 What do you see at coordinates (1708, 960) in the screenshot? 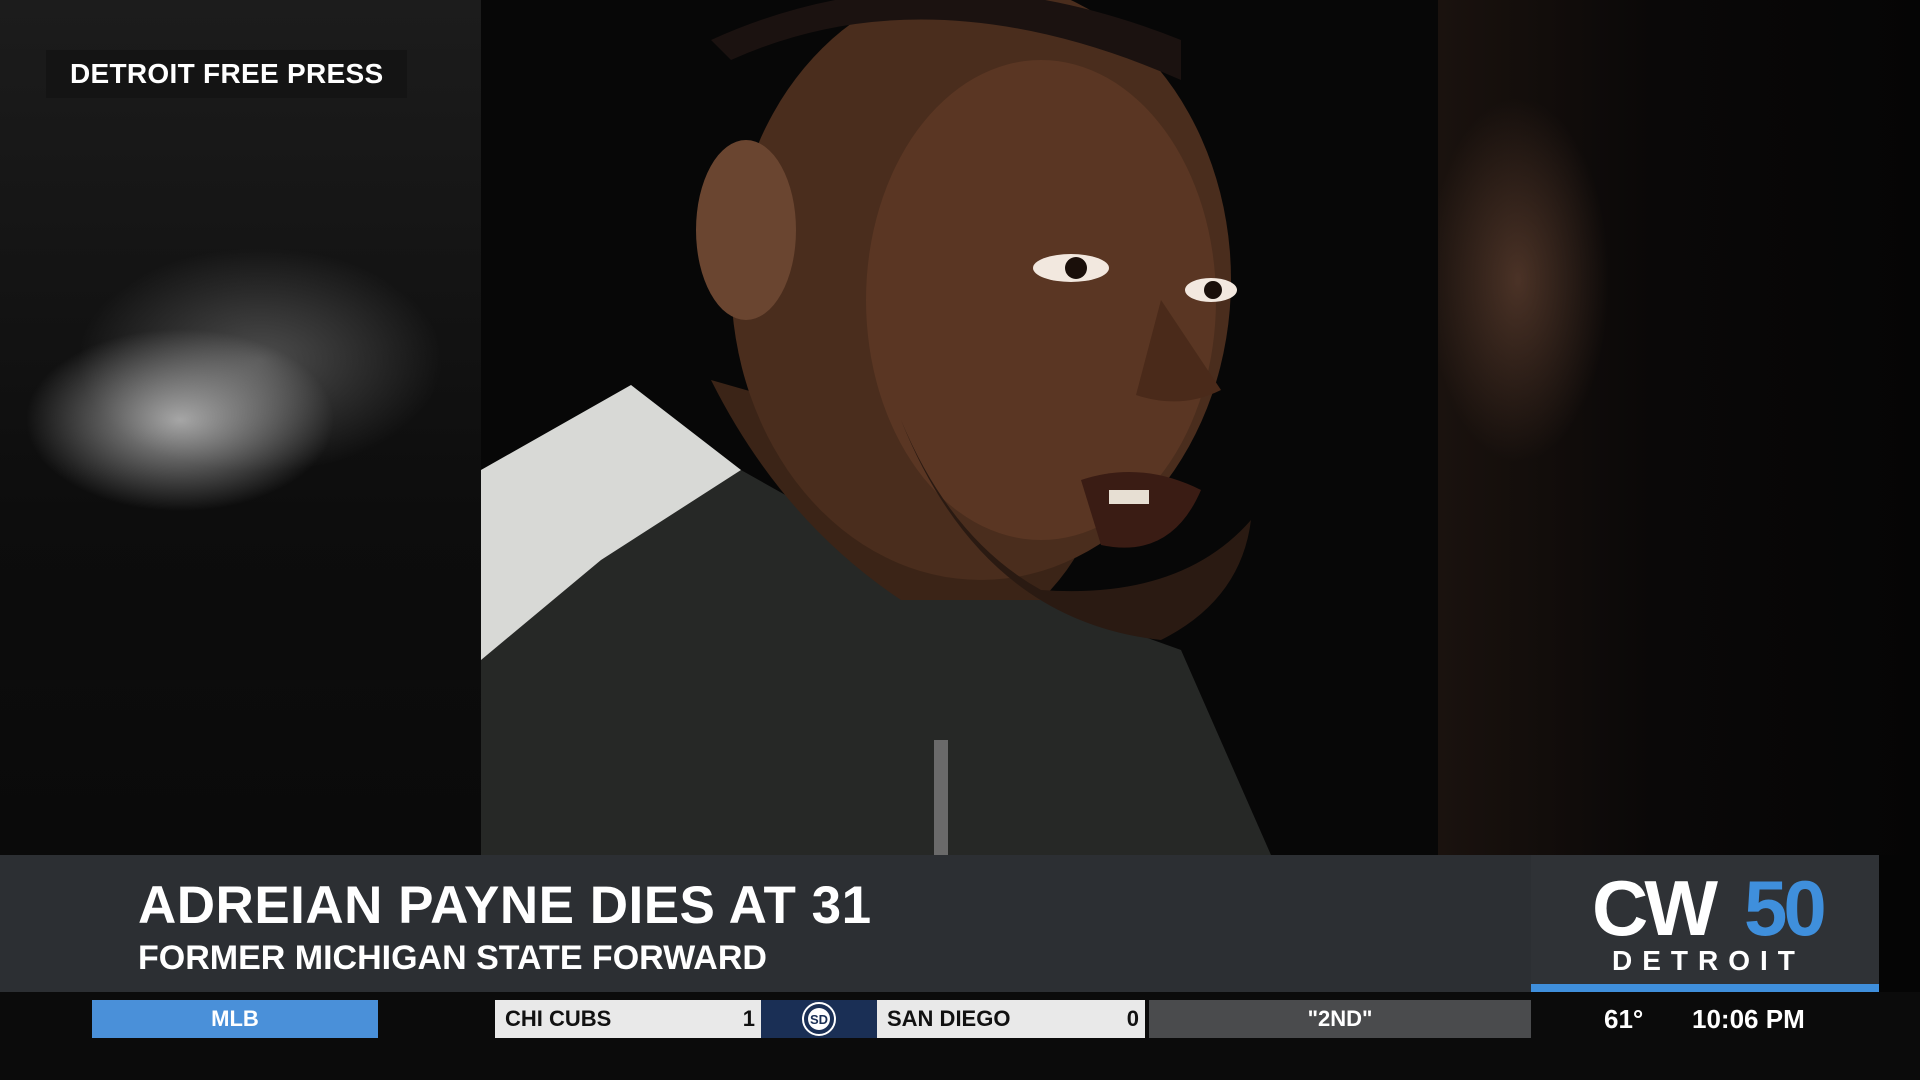
I see `station-logo-city: DETROIT` at bounding box center [1708, 960].